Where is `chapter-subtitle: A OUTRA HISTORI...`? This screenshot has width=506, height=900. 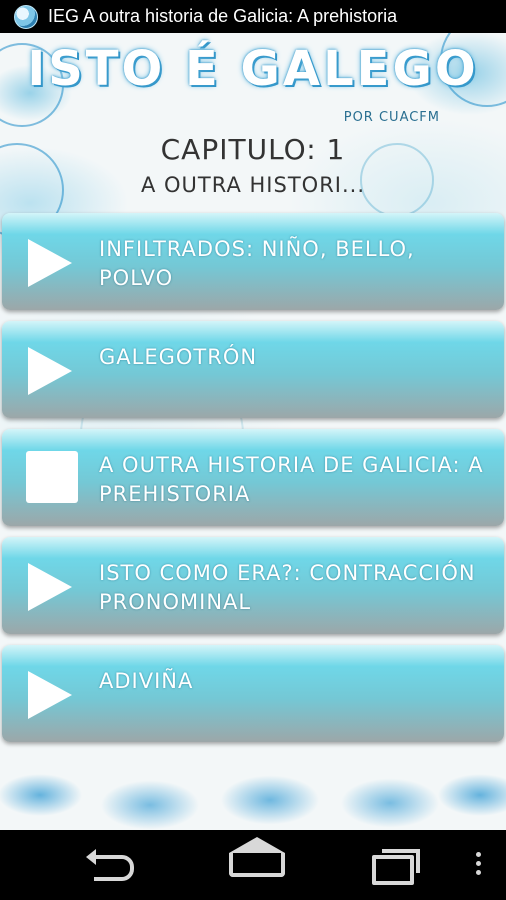 chapter-subtitle: A OUTRA HISTORI... is located at coordinates (253, 185).